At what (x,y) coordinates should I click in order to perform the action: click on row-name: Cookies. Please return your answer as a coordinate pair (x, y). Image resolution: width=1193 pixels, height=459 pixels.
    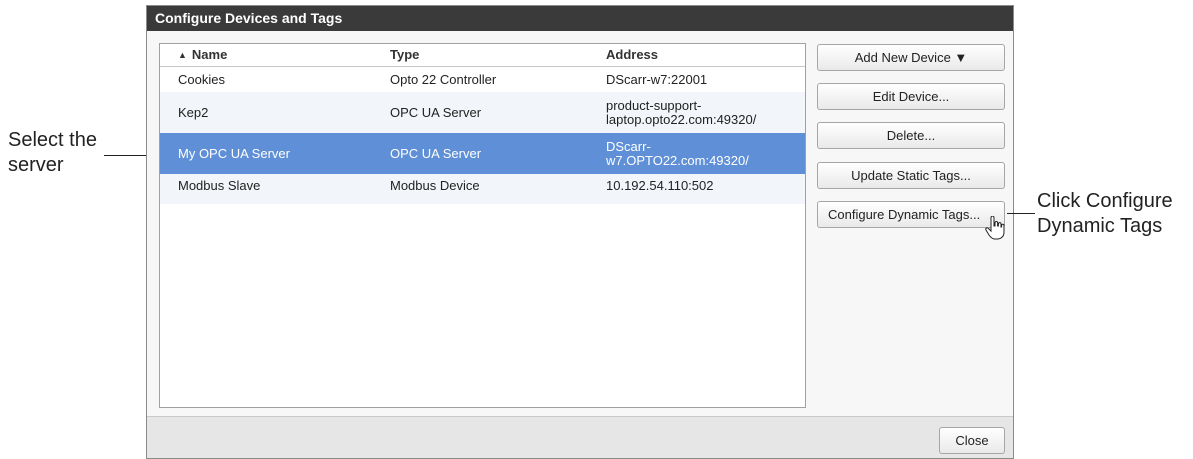
    Looking at the image, I should click on (201, 79).